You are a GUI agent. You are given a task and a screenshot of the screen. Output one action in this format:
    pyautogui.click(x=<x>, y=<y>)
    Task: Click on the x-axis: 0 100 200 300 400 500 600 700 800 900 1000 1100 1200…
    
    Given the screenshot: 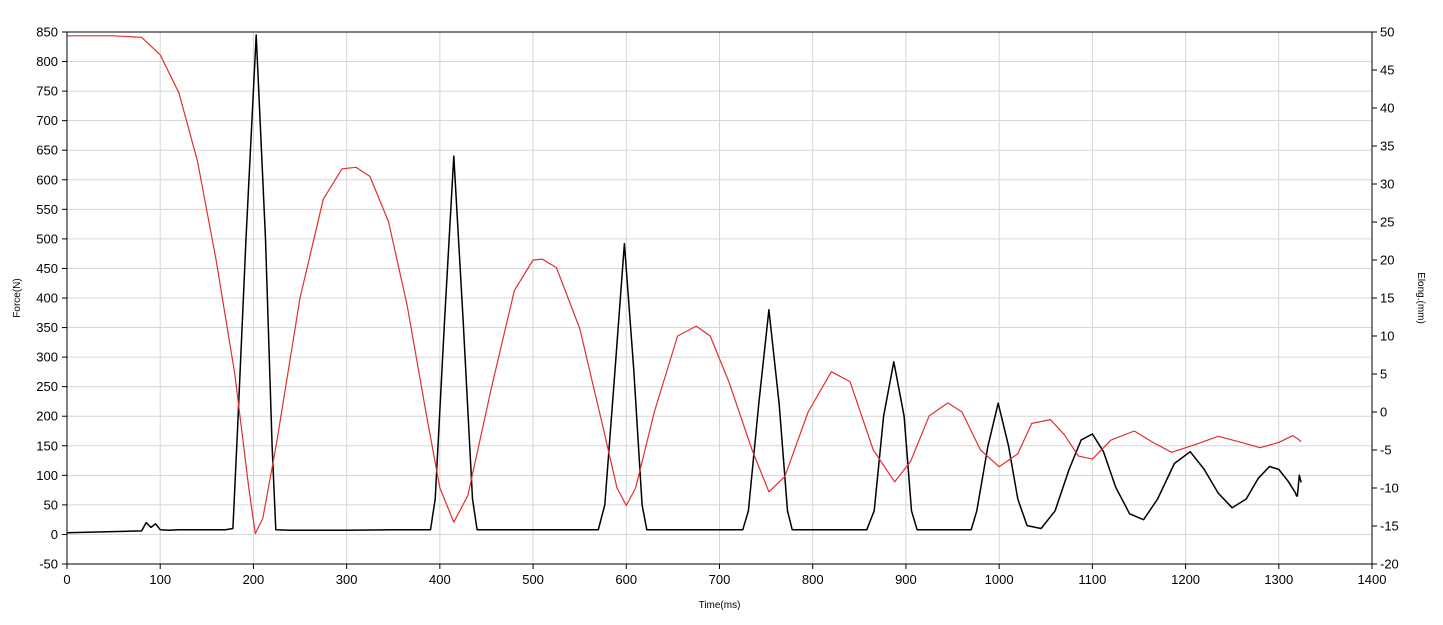 What is the action you would take?
    pyautogui.click(x=724, y=575)
    